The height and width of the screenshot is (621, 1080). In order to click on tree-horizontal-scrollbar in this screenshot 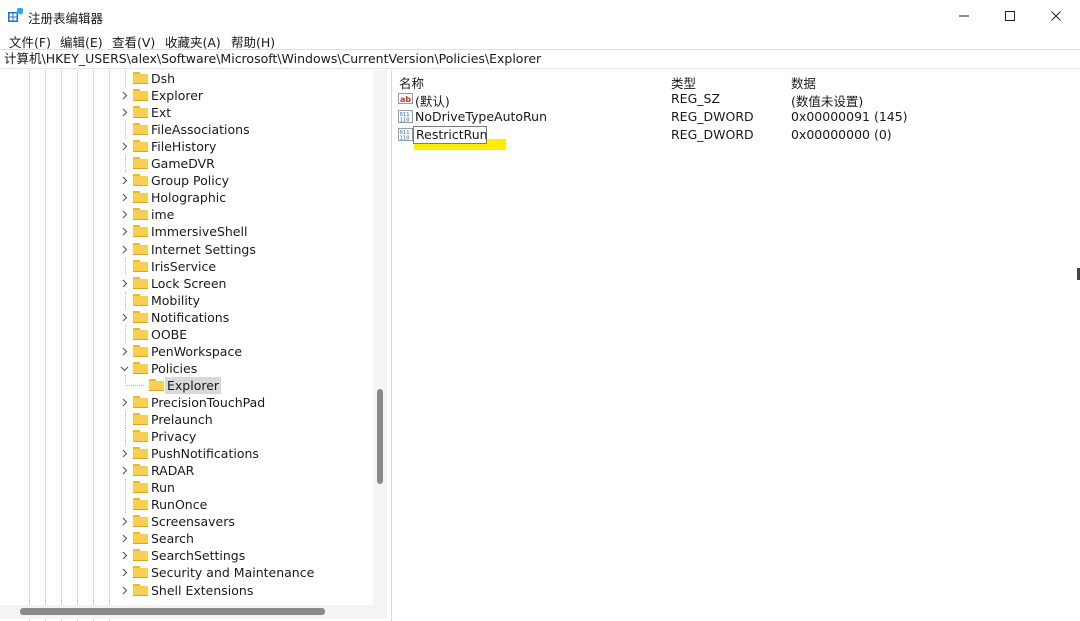, I will do `click(193, 612)`.